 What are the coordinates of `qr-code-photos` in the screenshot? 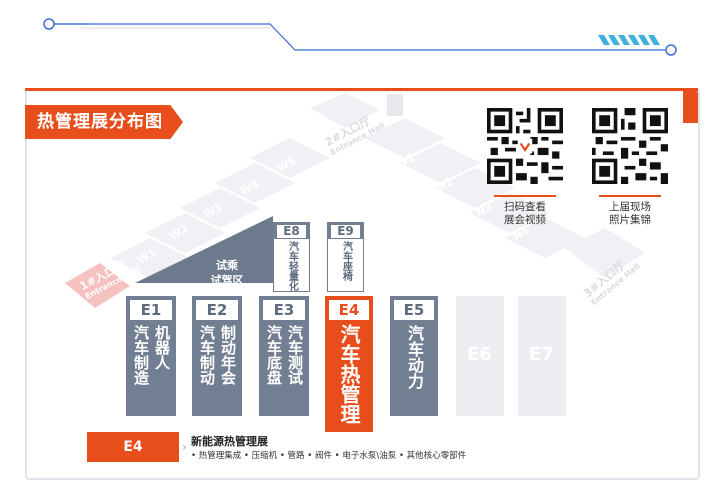 It's located at (630, 146).